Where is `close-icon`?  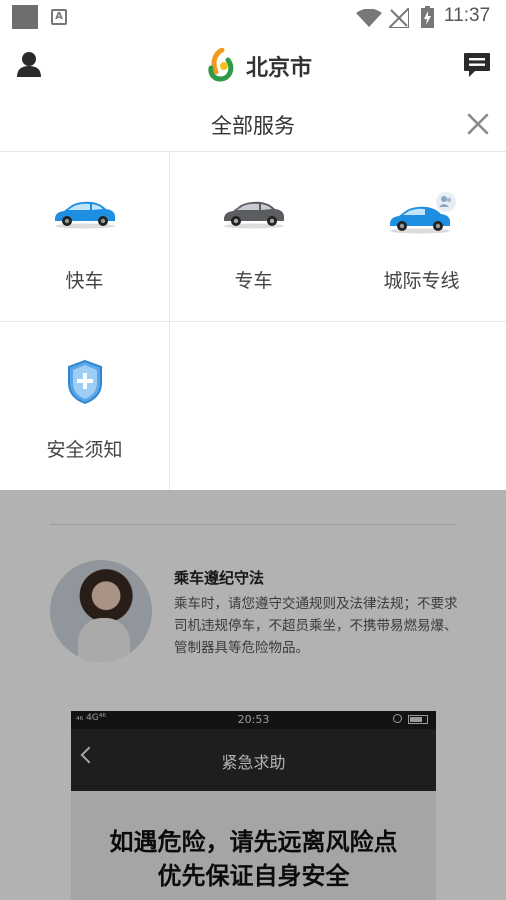 close-icon is located at coordinates (478, 124).